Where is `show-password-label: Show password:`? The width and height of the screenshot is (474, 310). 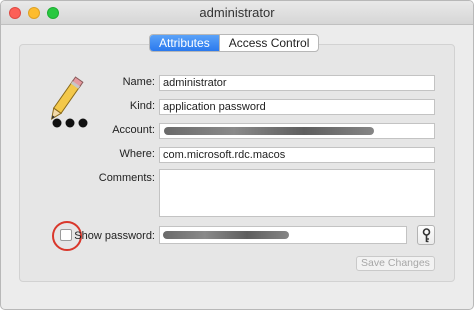 show-password-label: Show password: is located at coordinates (114, 236).